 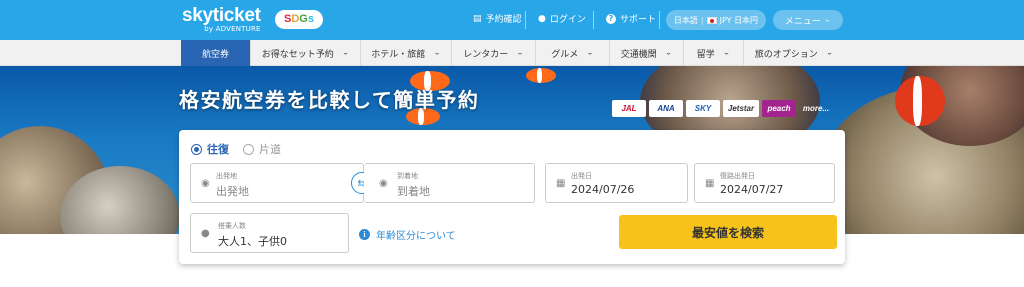 I want to click on nav-item-label: グルメ, so click(x=565, y=54).